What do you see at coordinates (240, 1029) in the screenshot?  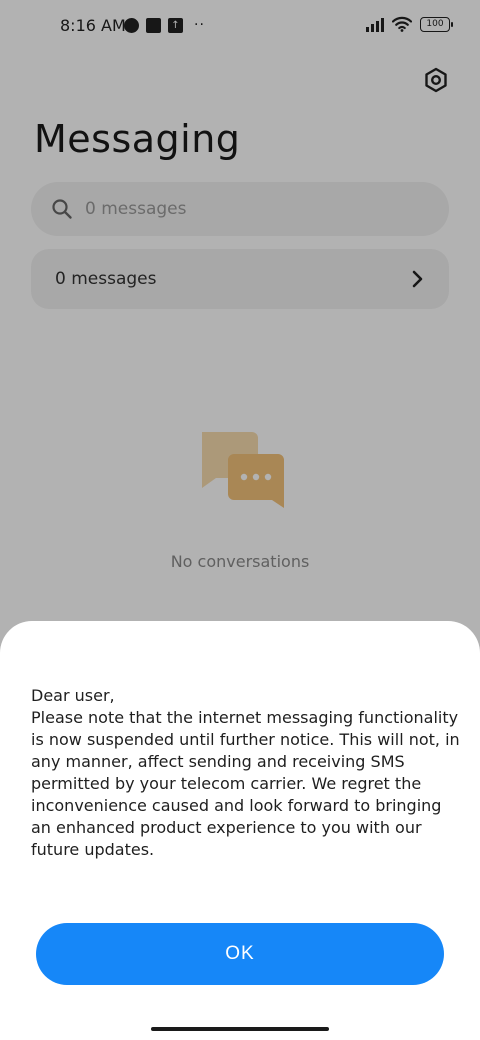 I see `home-indicator` at bounding box center [240, 1029].